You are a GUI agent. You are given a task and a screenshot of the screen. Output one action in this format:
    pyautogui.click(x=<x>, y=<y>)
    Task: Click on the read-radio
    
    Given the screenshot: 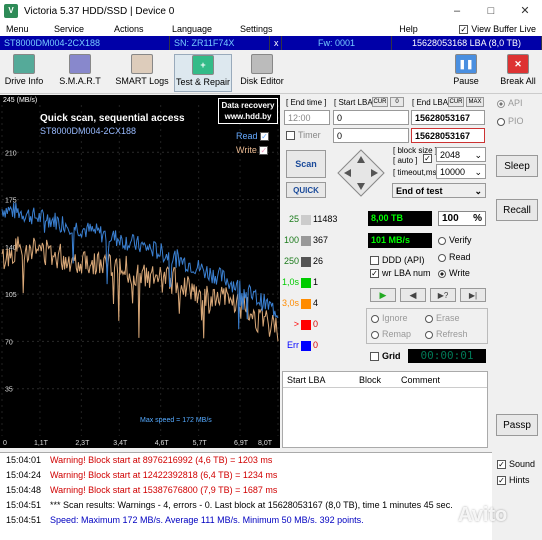 What is the action you would take?
    pyautogui.click(x=442, y=257)
    